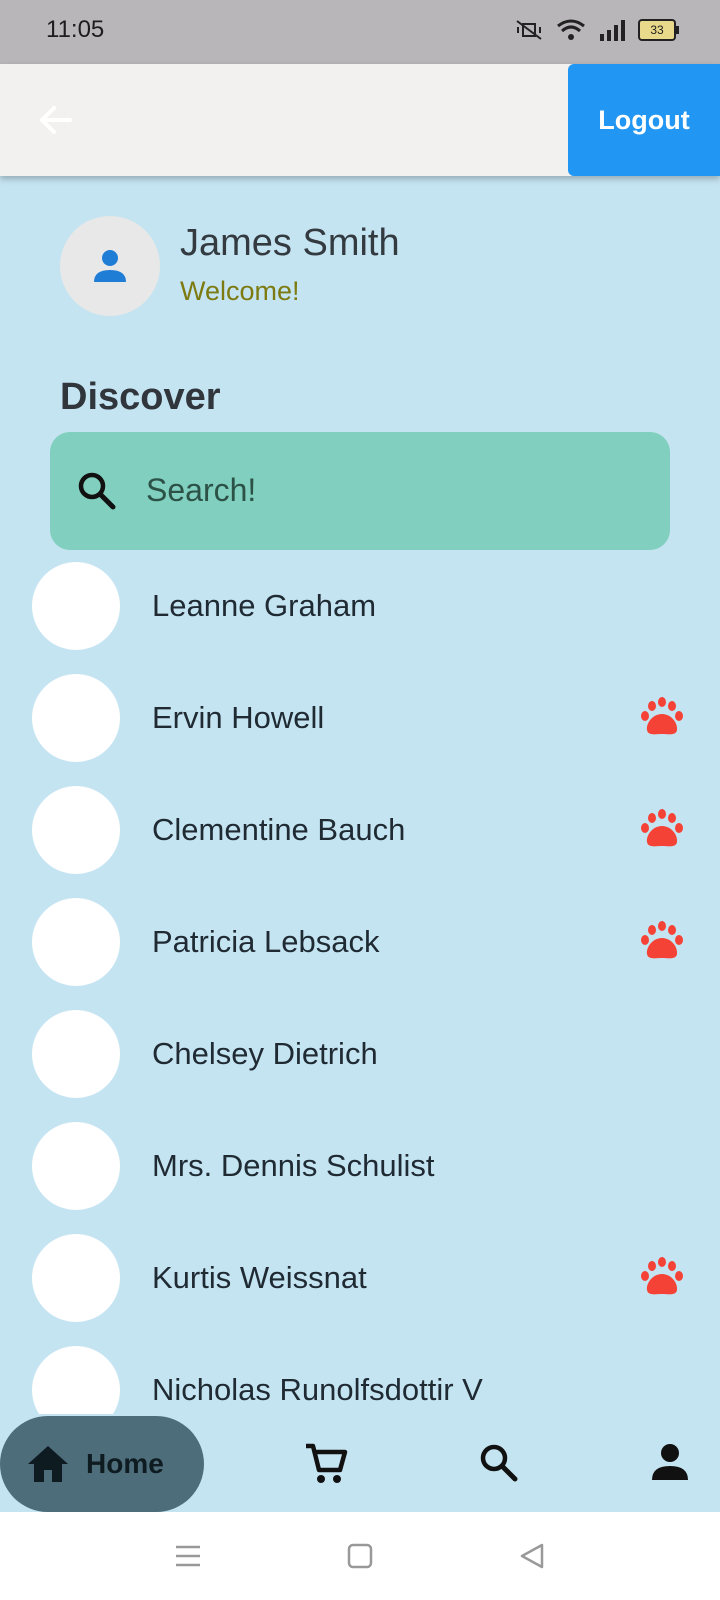 The width and height of the screenshot is (720, 1600). What do you see at coordinates (658, 30) in the screenshot?
I see `battery-icon: 33` at bounding box center [658, 30].